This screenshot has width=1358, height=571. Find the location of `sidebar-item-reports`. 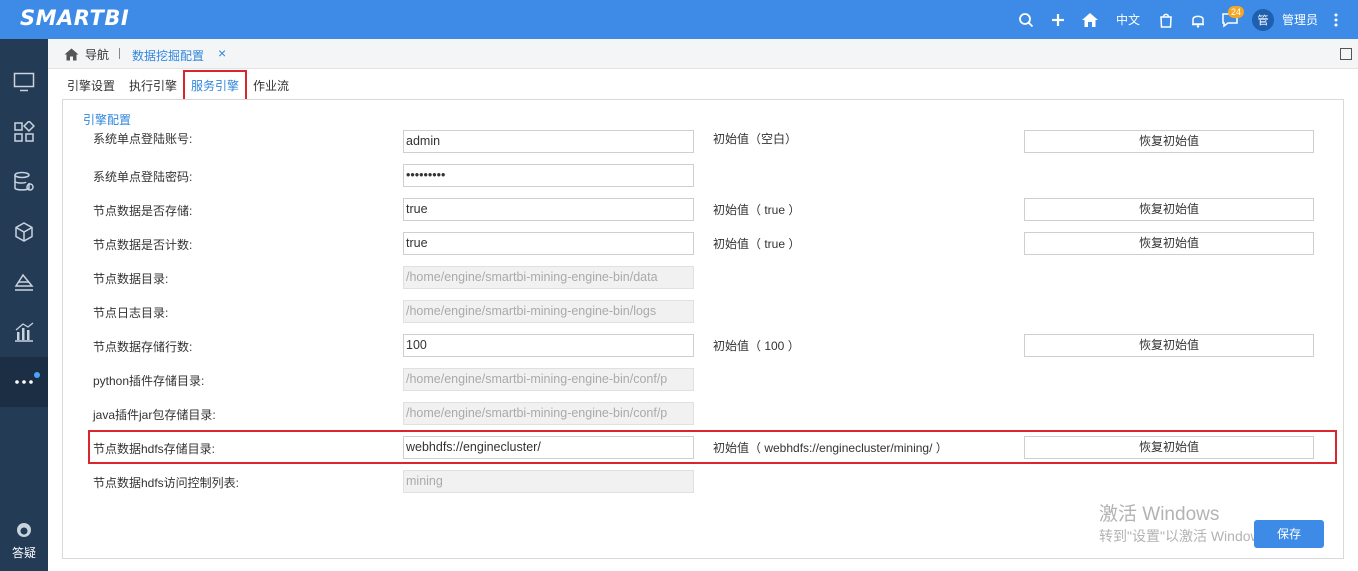

sidebar-item-reports is located at coordinates (24, 332).